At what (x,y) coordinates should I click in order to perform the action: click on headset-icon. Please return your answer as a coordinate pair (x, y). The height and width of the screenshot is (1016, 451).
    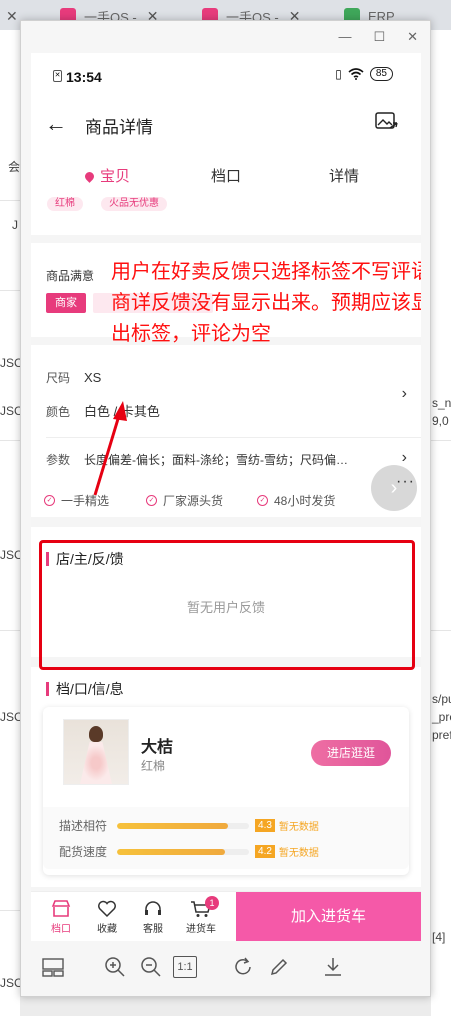
    Looking at the image, I should click on (153, 908).